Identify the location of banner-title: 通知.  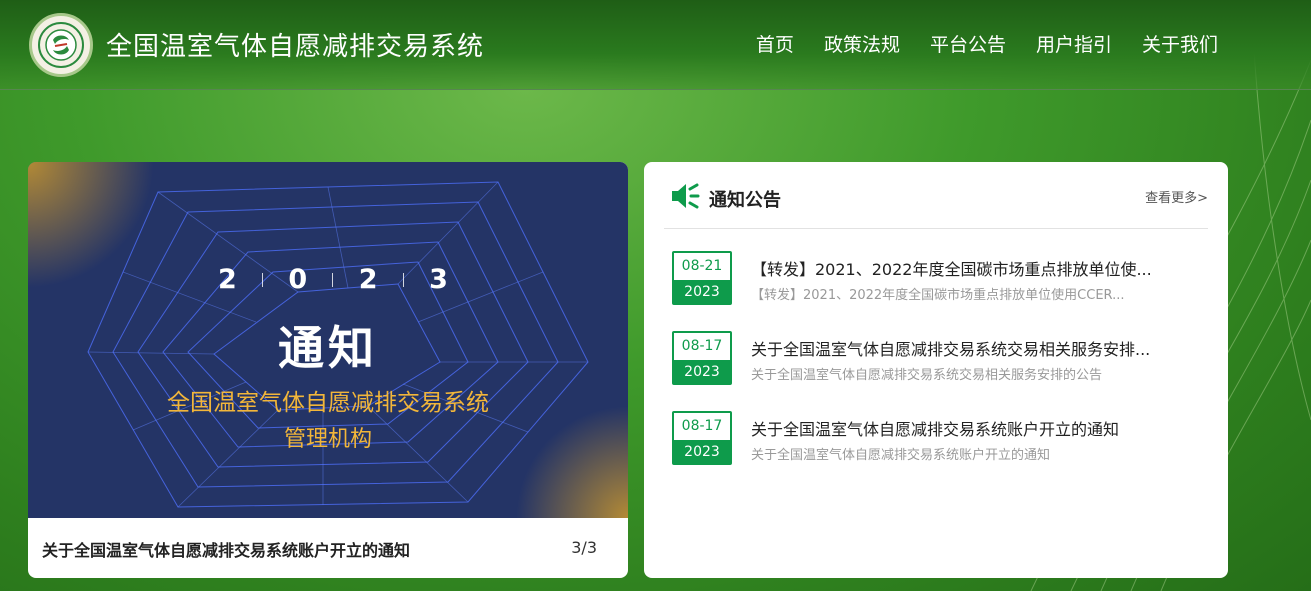
(328, 348).